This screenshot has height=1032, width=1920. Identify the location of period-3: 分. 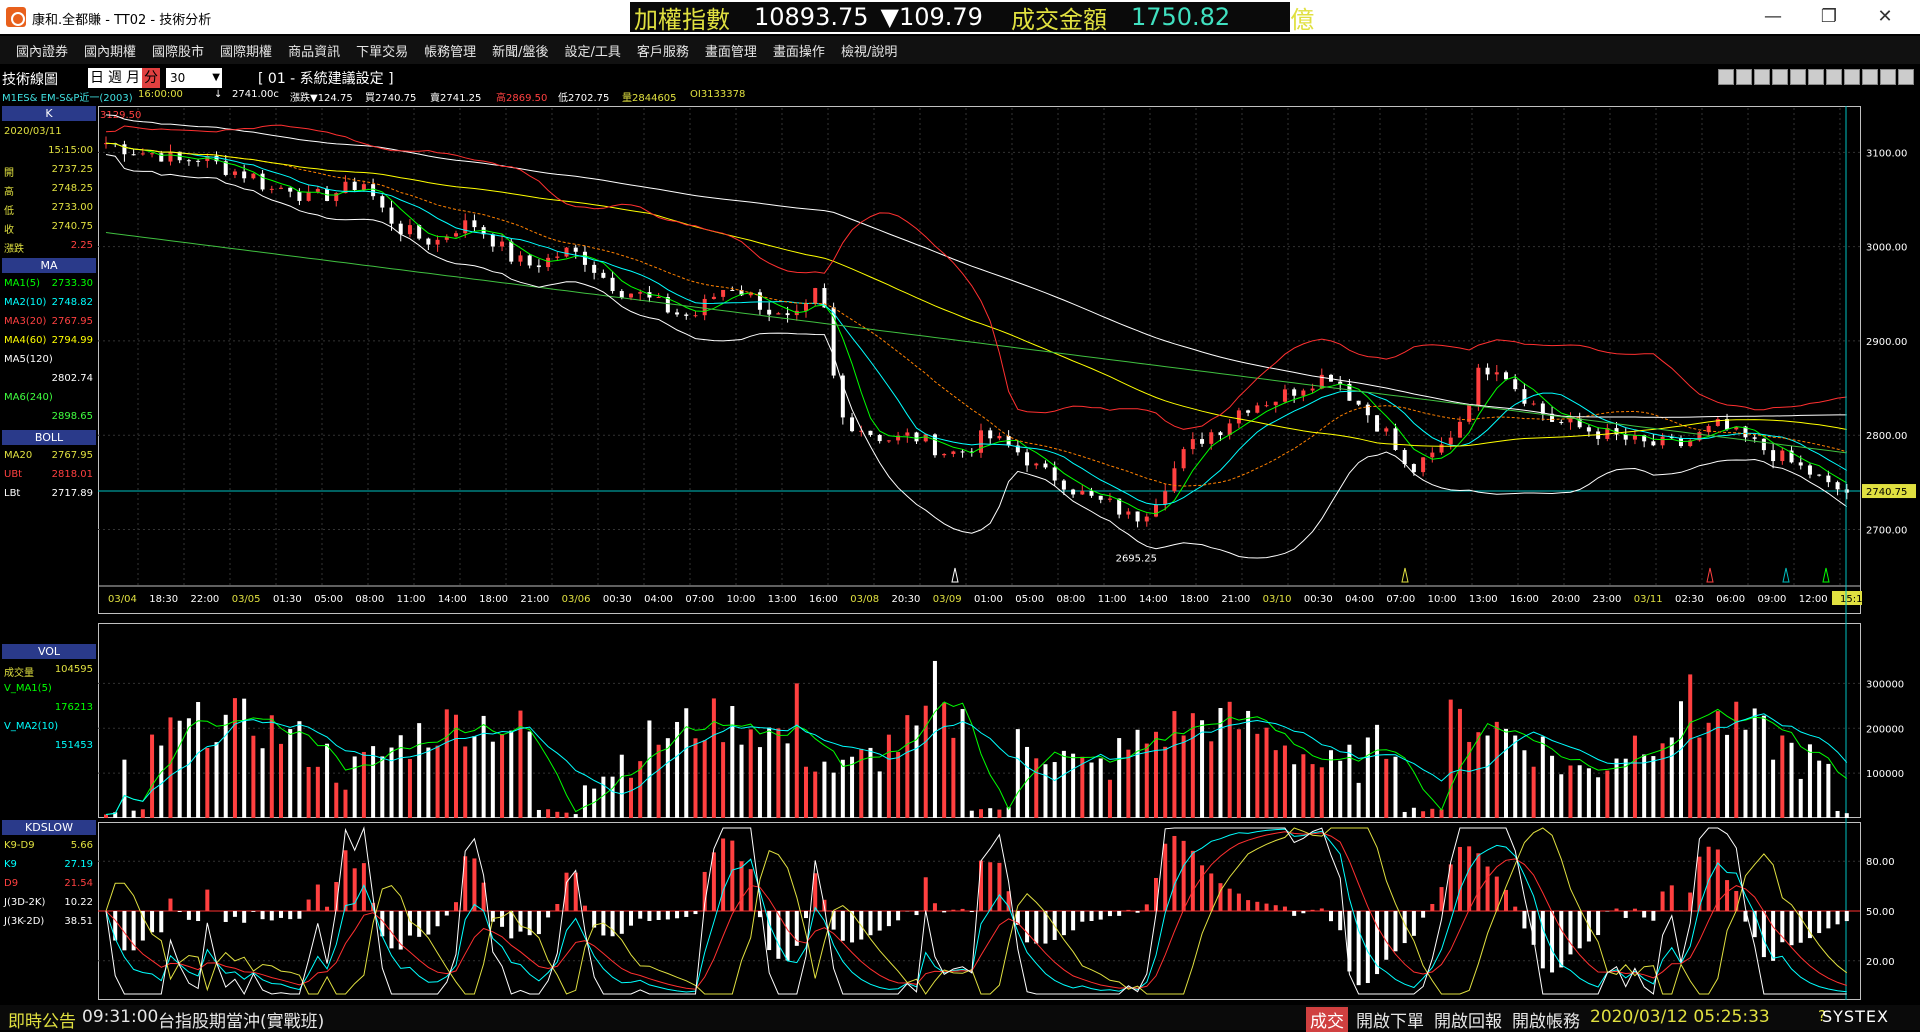
(151, 78).